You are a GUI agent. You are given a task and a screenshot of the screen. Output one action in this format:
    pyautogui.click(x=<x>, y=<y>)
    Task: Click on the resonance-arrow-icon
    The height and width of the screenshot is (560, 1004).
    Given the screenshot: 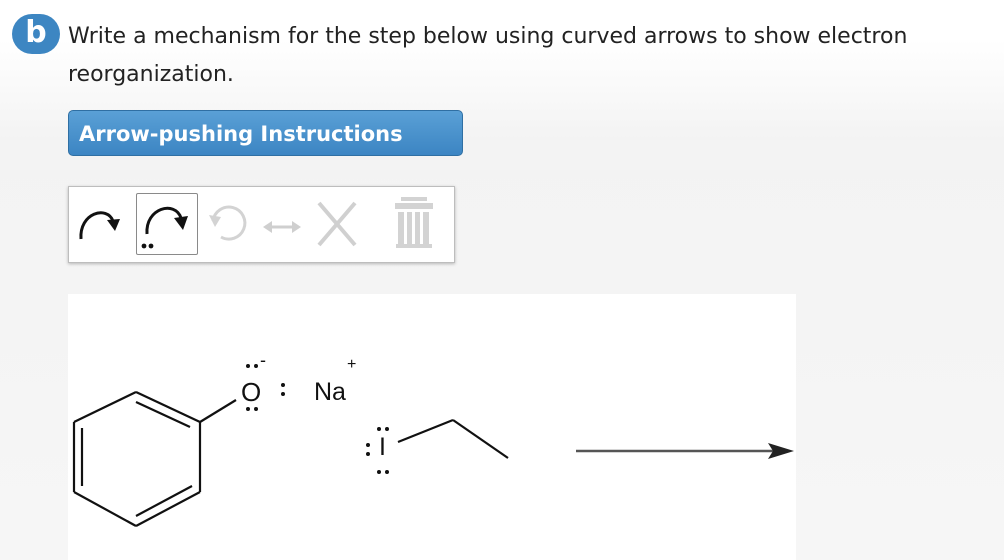 What is the action you would take?
    pyautogui.click(x=282, y=227)
    